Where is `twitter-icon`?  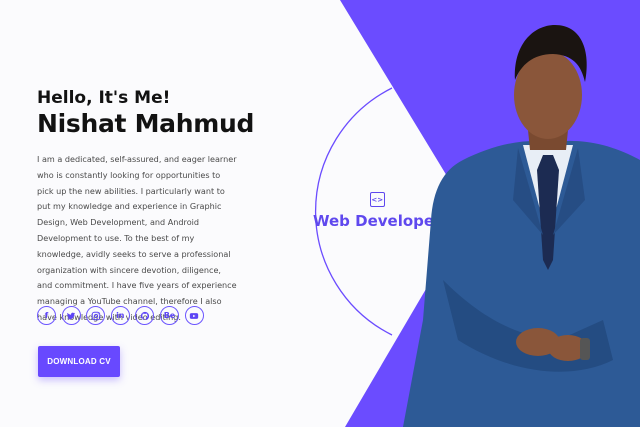 twitter-icon is located at coordinates (71, 315).